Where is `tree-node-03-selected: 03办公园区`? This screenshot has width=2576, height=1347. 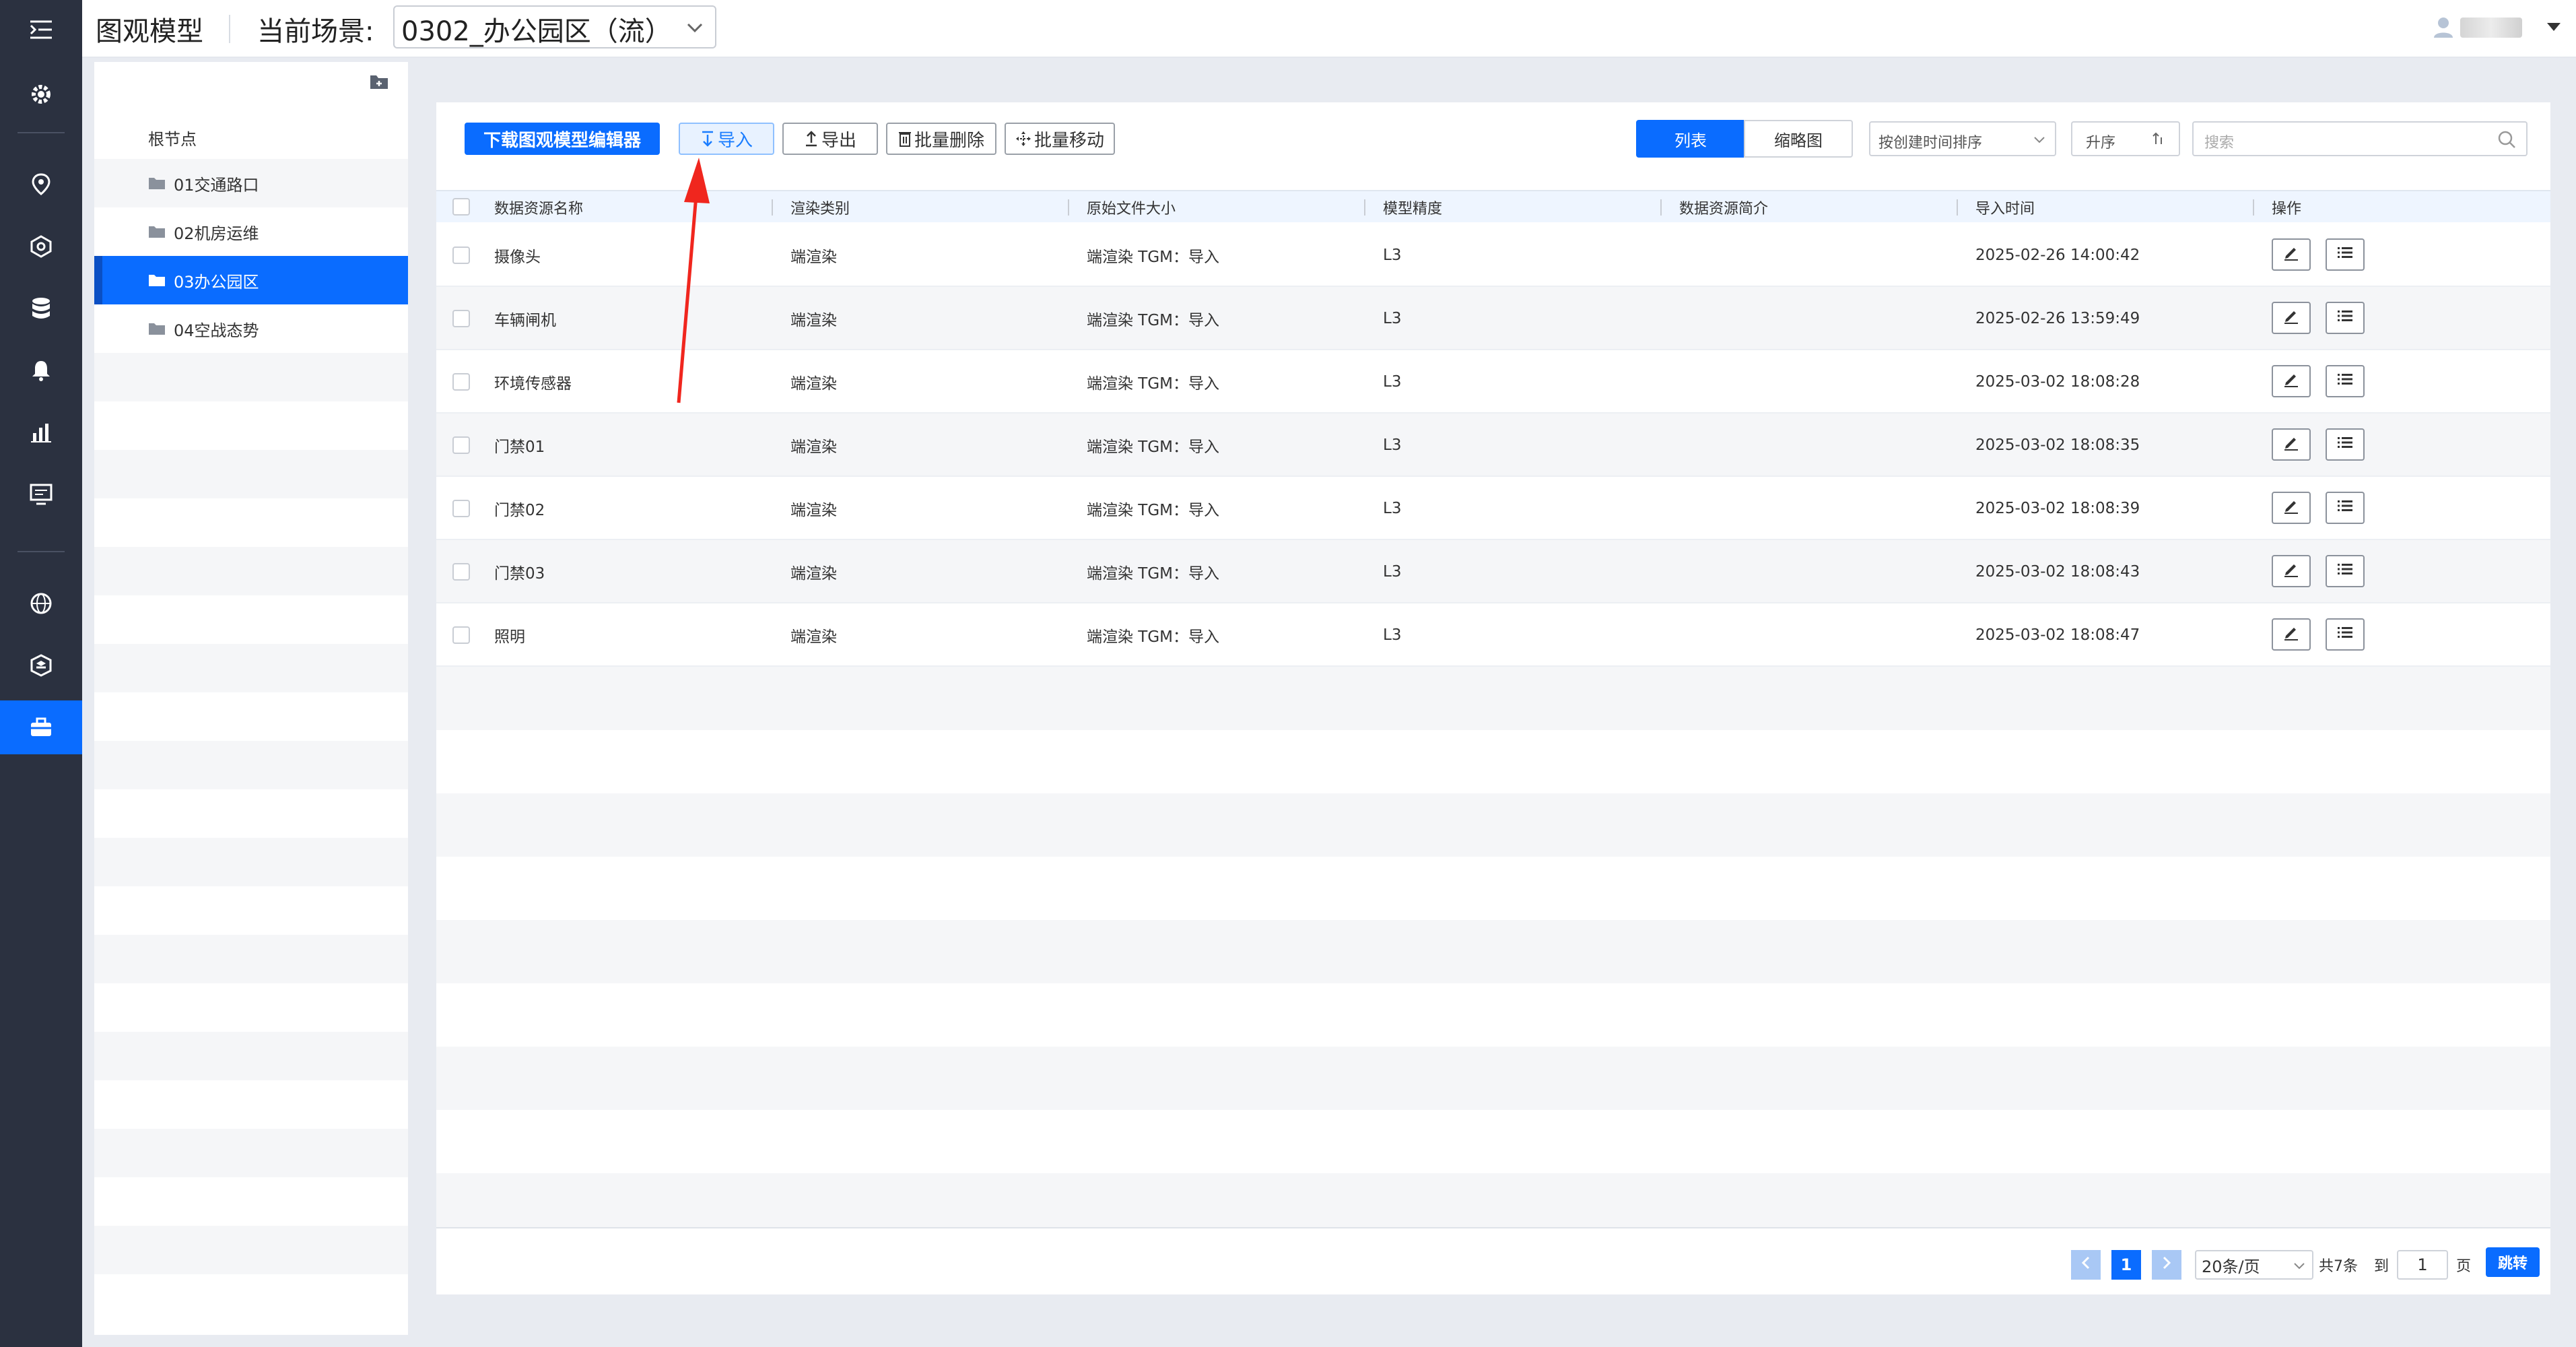
tree-node-03-selected: 03办公园区 is located at coordinates (251, 280).